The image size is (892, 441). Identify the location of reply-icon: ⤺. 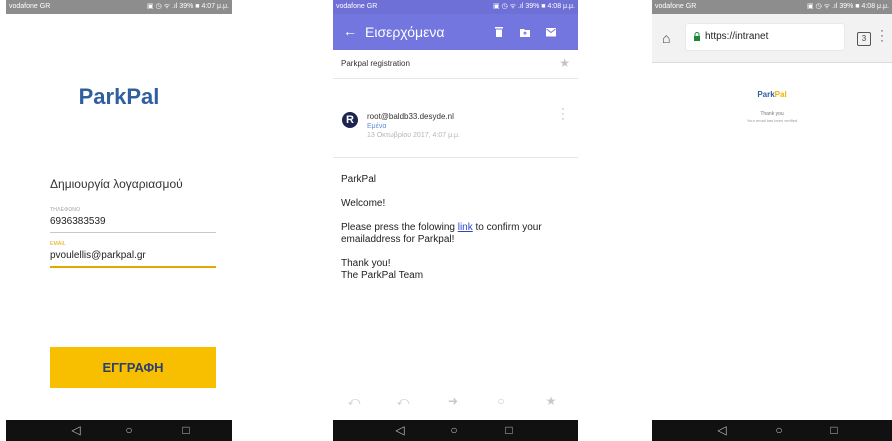
(354, 401).